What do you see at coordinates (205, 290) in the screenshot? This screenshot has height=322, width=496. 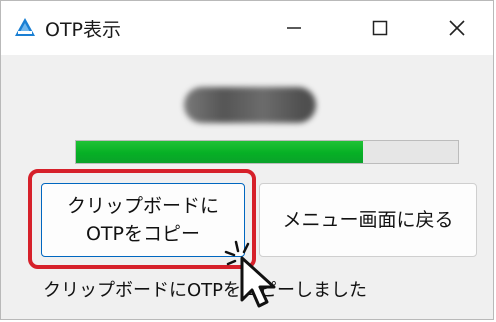 I see `status-message: クリップボードにOTPをコピーしました` at bounding box center [205, 290].